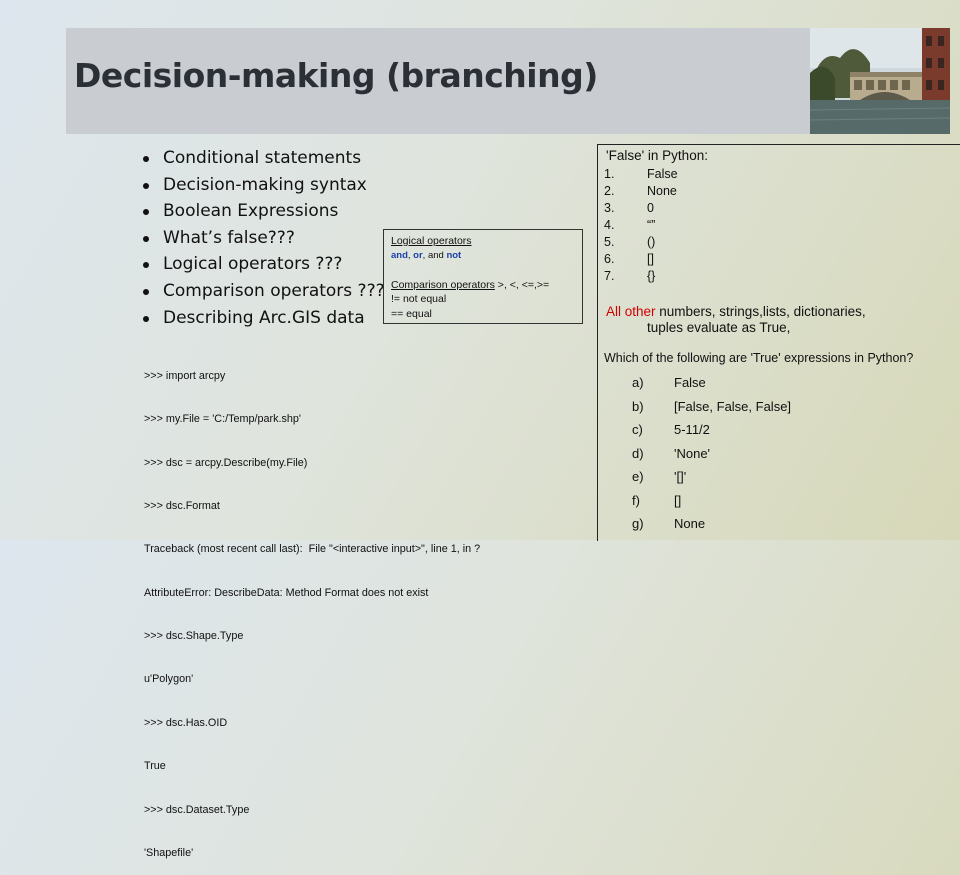  Describe the element at coordinates (222, 419) in the screenshot. I see `console-line: >>> my.File = 'C:/Temp/park.shp'` at that location.